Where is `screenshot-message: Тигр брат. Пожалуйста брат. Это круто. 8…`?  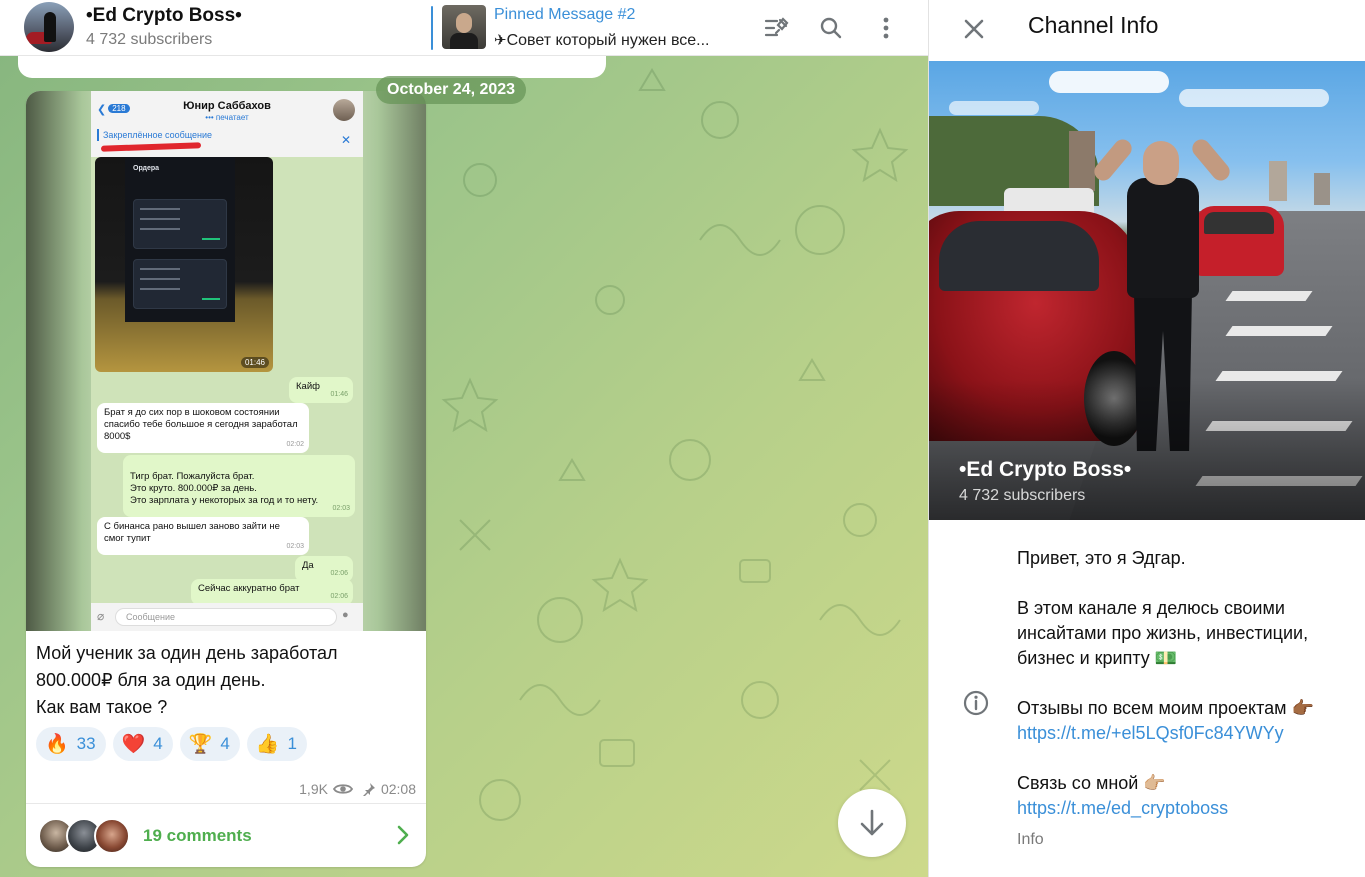 screenshot-message: Тигр брат. Пожалуйста брат. Это круто. 8… is located at coordinates (239, 486).